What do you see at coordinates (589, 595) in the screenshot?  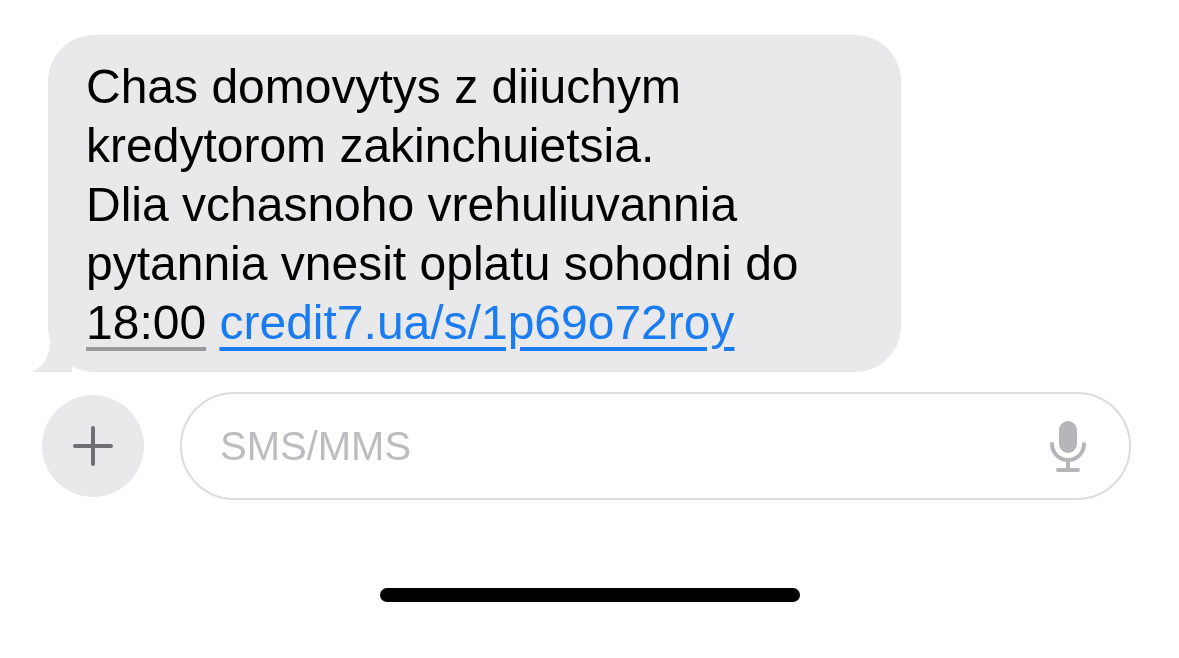 I see `home-indicator` at bounding box center [589, 595].